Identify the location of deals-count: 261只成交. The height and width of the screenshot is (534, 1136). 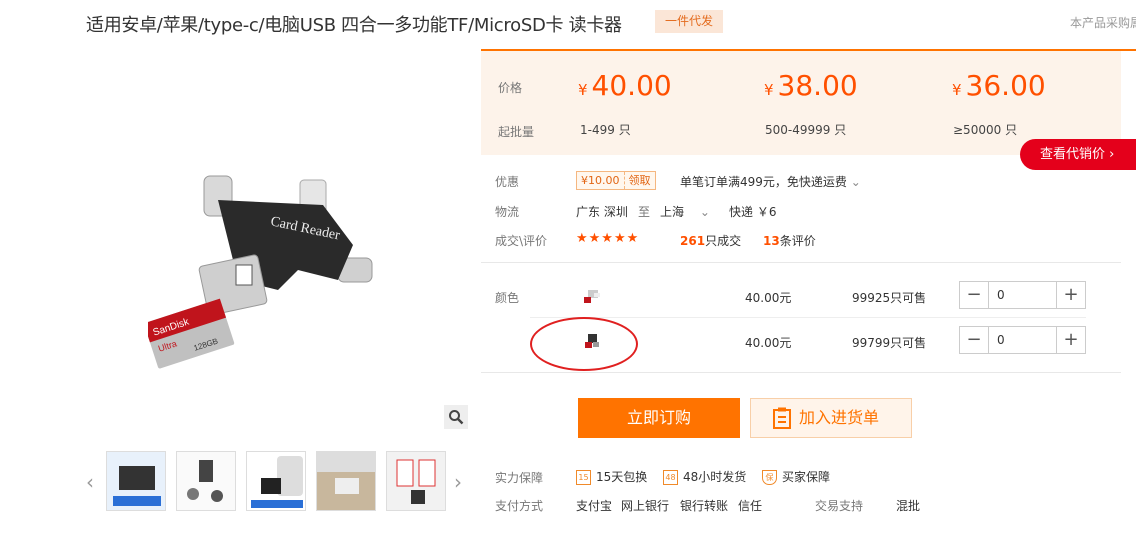
(710, 240).